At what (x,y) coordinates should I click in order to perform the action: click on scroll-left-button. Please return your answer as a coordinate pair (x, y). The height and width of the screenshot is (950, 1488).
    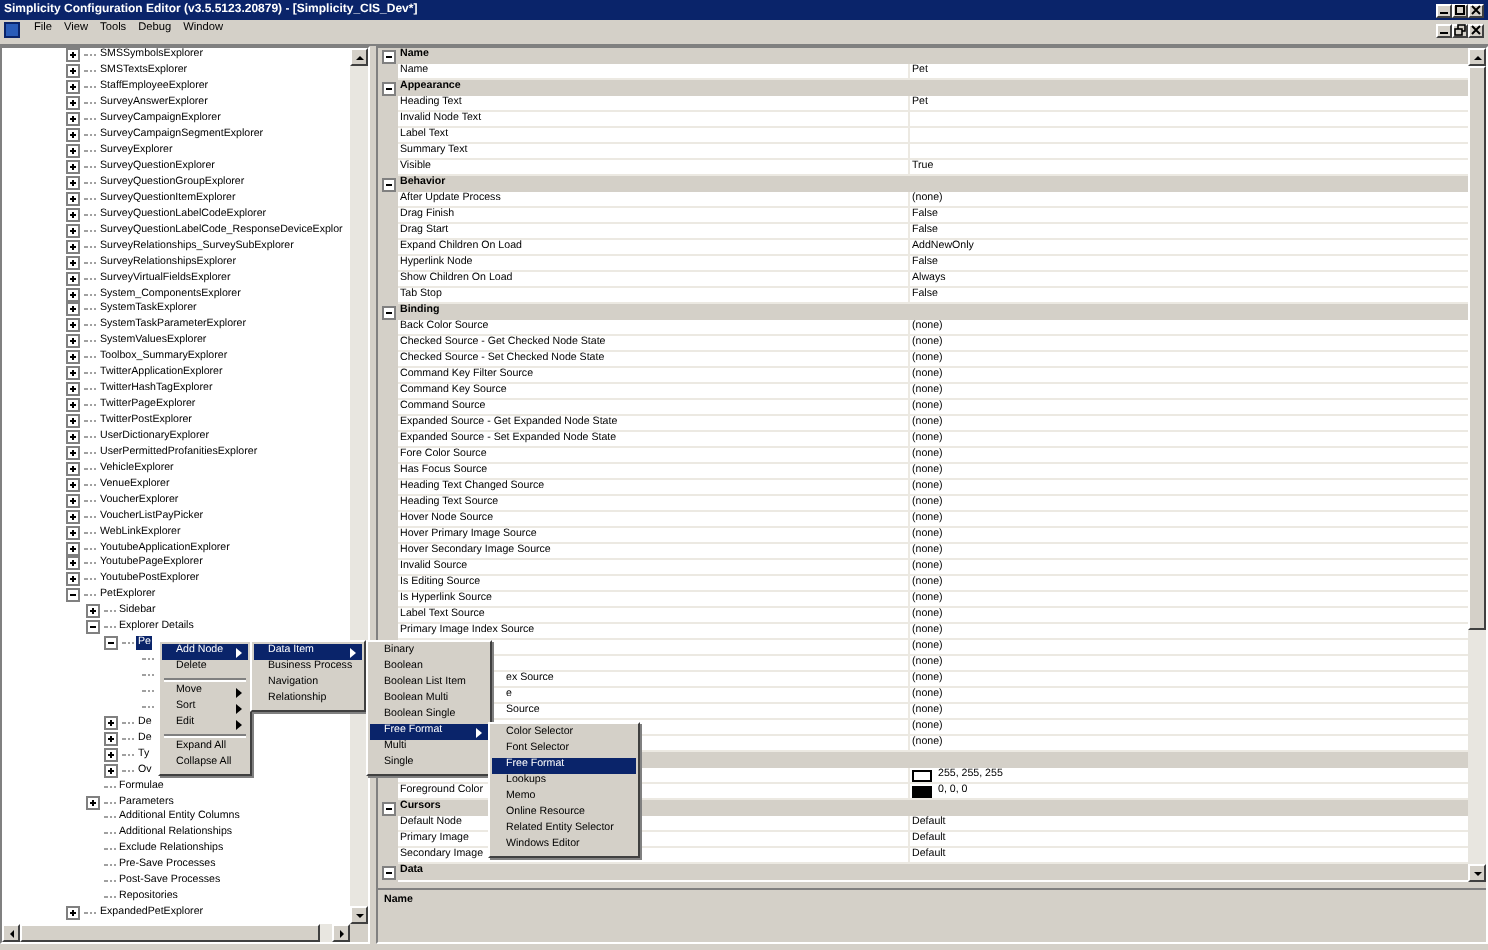
    Looking at the image, I should click on (11, 933).